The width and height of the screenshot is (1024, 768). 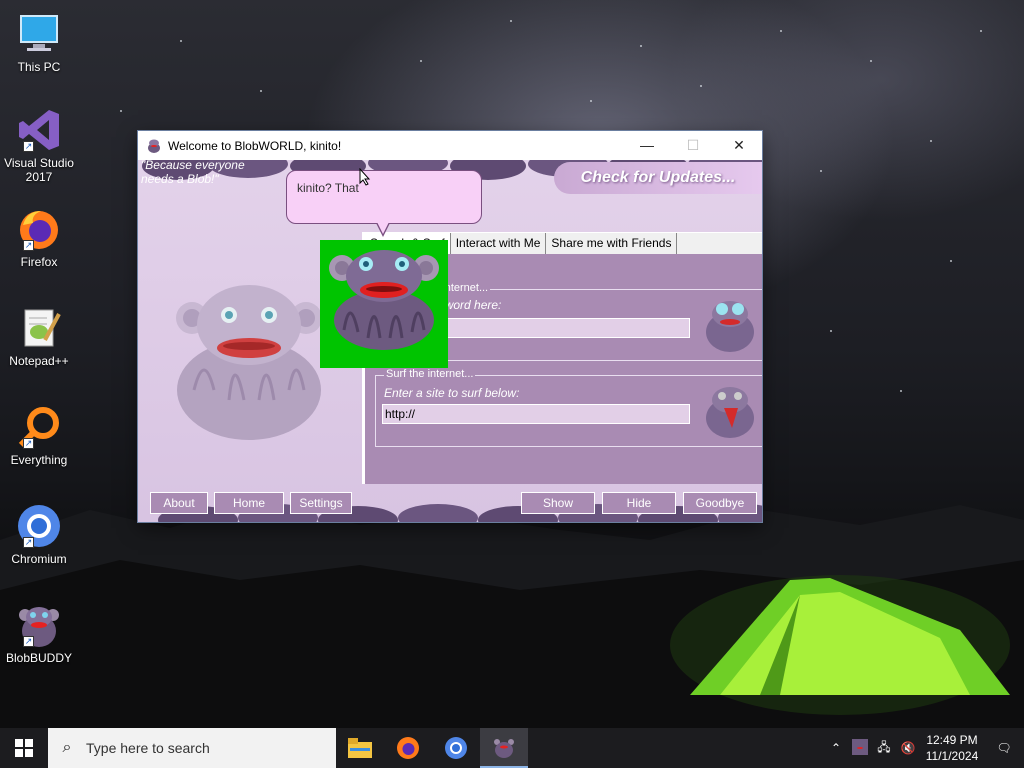 I want to click on desktop-icon-blobbuddy: ↗ BlobBUDDY, so click(x=39, y=633).